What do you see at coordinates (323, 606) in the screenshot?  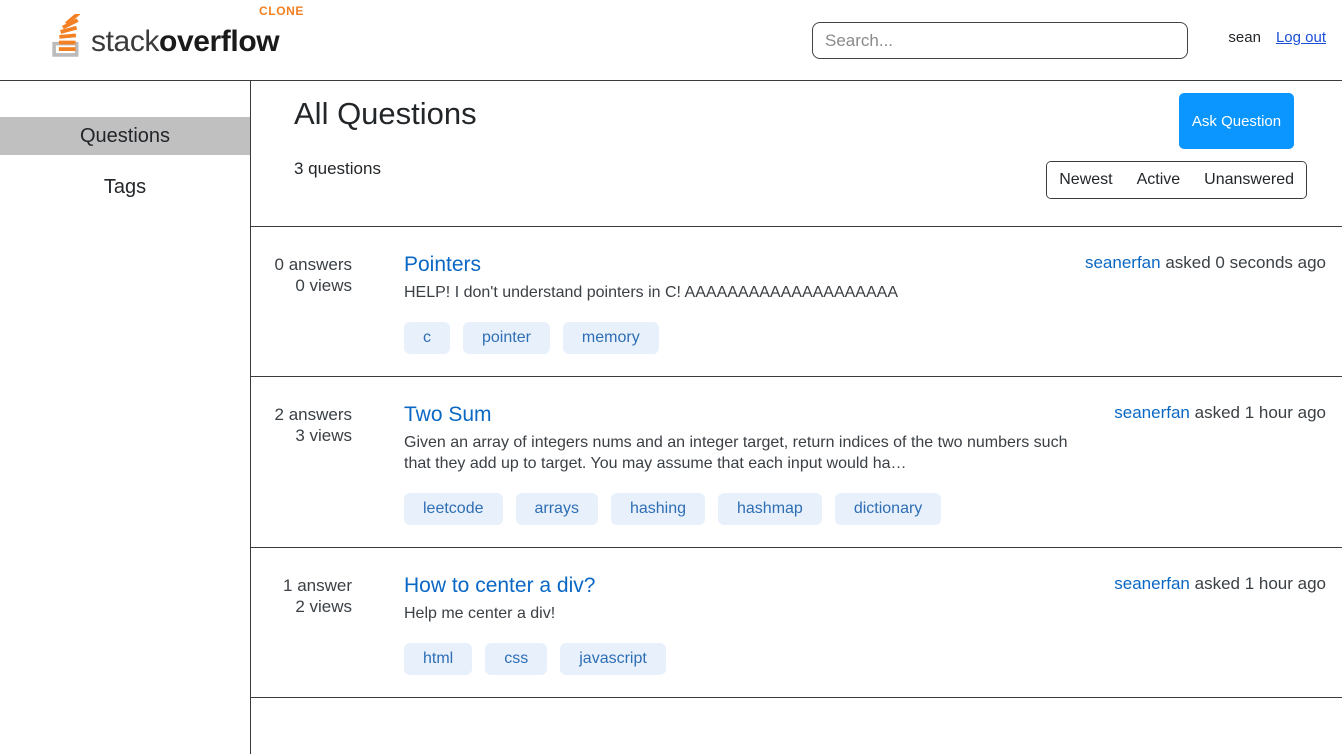 I see `view-count: 2 views` at bounding box center [323, 606].